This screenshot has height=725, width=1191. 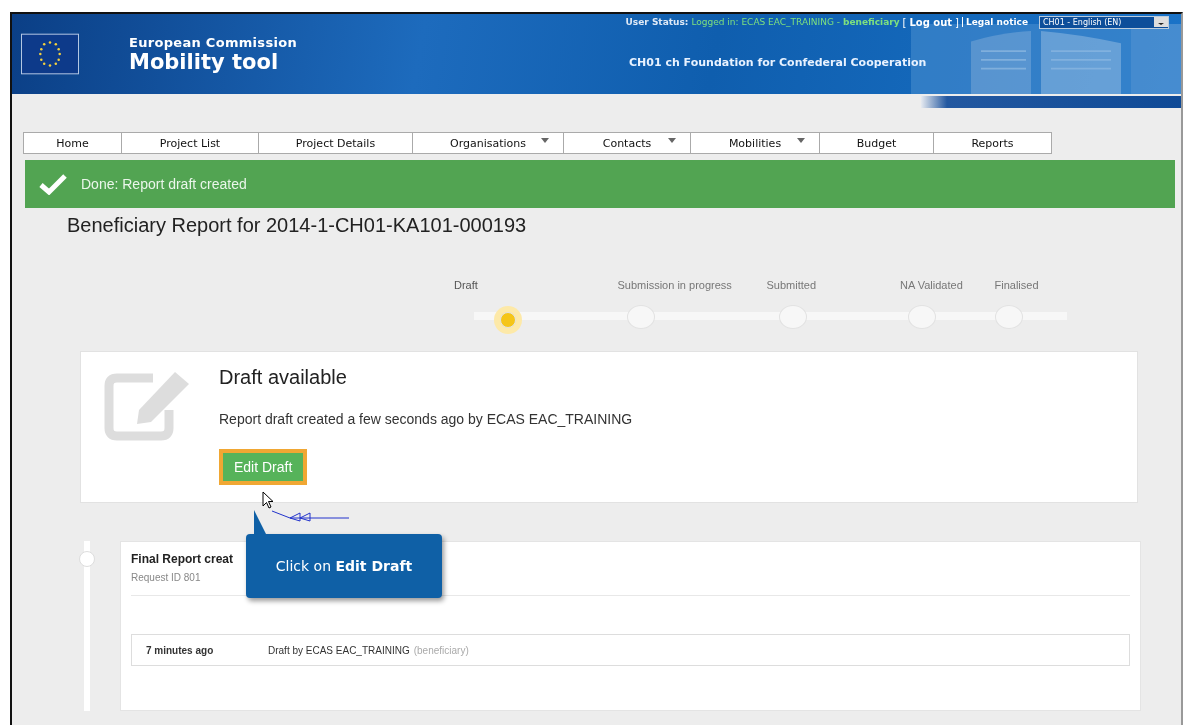 I want to click on user-status-label: User Status:, so click(x=657, y=22).